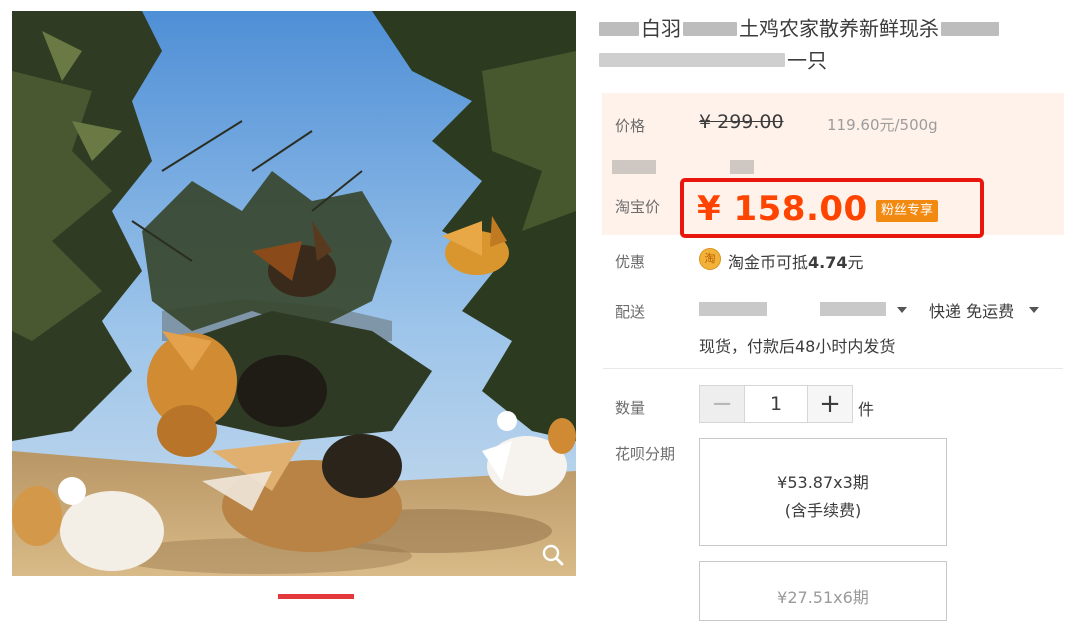 This screenshot has width=1080, height=621. What do you see at coordinates (722, 404) in the screenshot?
I see `decrease-button: −` at bounding box center [722, 404].